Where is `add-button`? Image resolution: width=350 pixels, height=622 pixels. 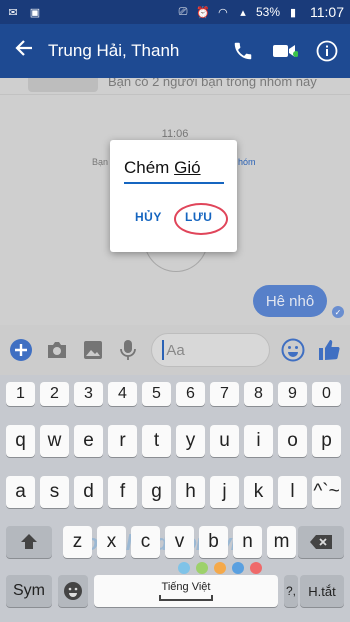
add-button is located at coordinates (21, 350).